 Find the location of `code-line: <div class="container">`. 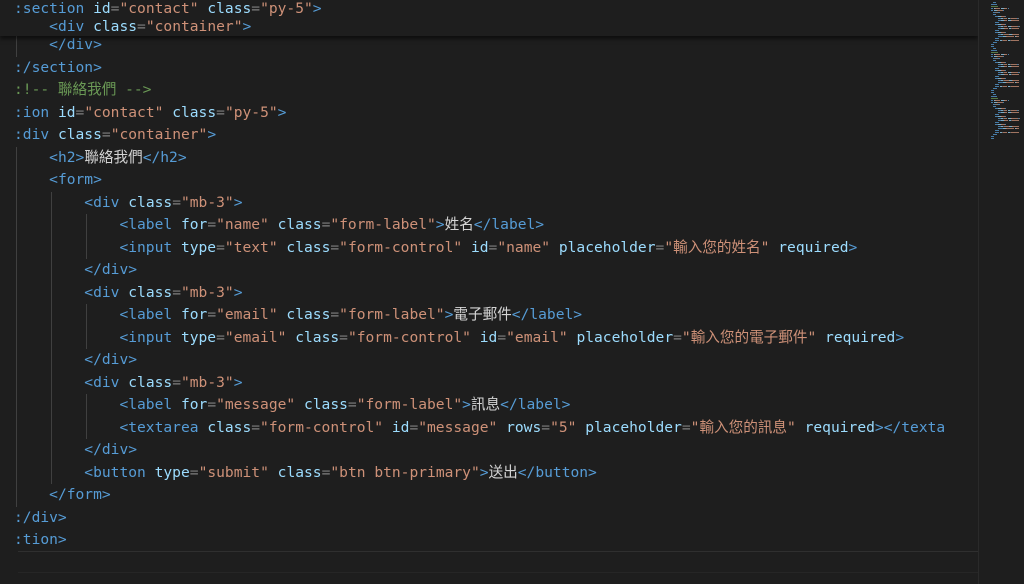

code-line: <div class="container"> is located at coordinates (489, 27).